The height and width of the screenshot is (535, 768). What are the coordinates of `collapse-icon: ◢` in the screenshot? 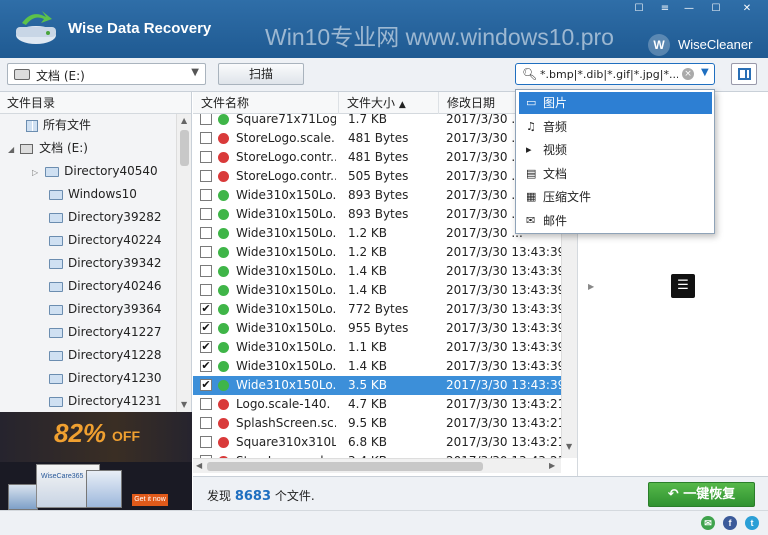 It's located at (11, 149).